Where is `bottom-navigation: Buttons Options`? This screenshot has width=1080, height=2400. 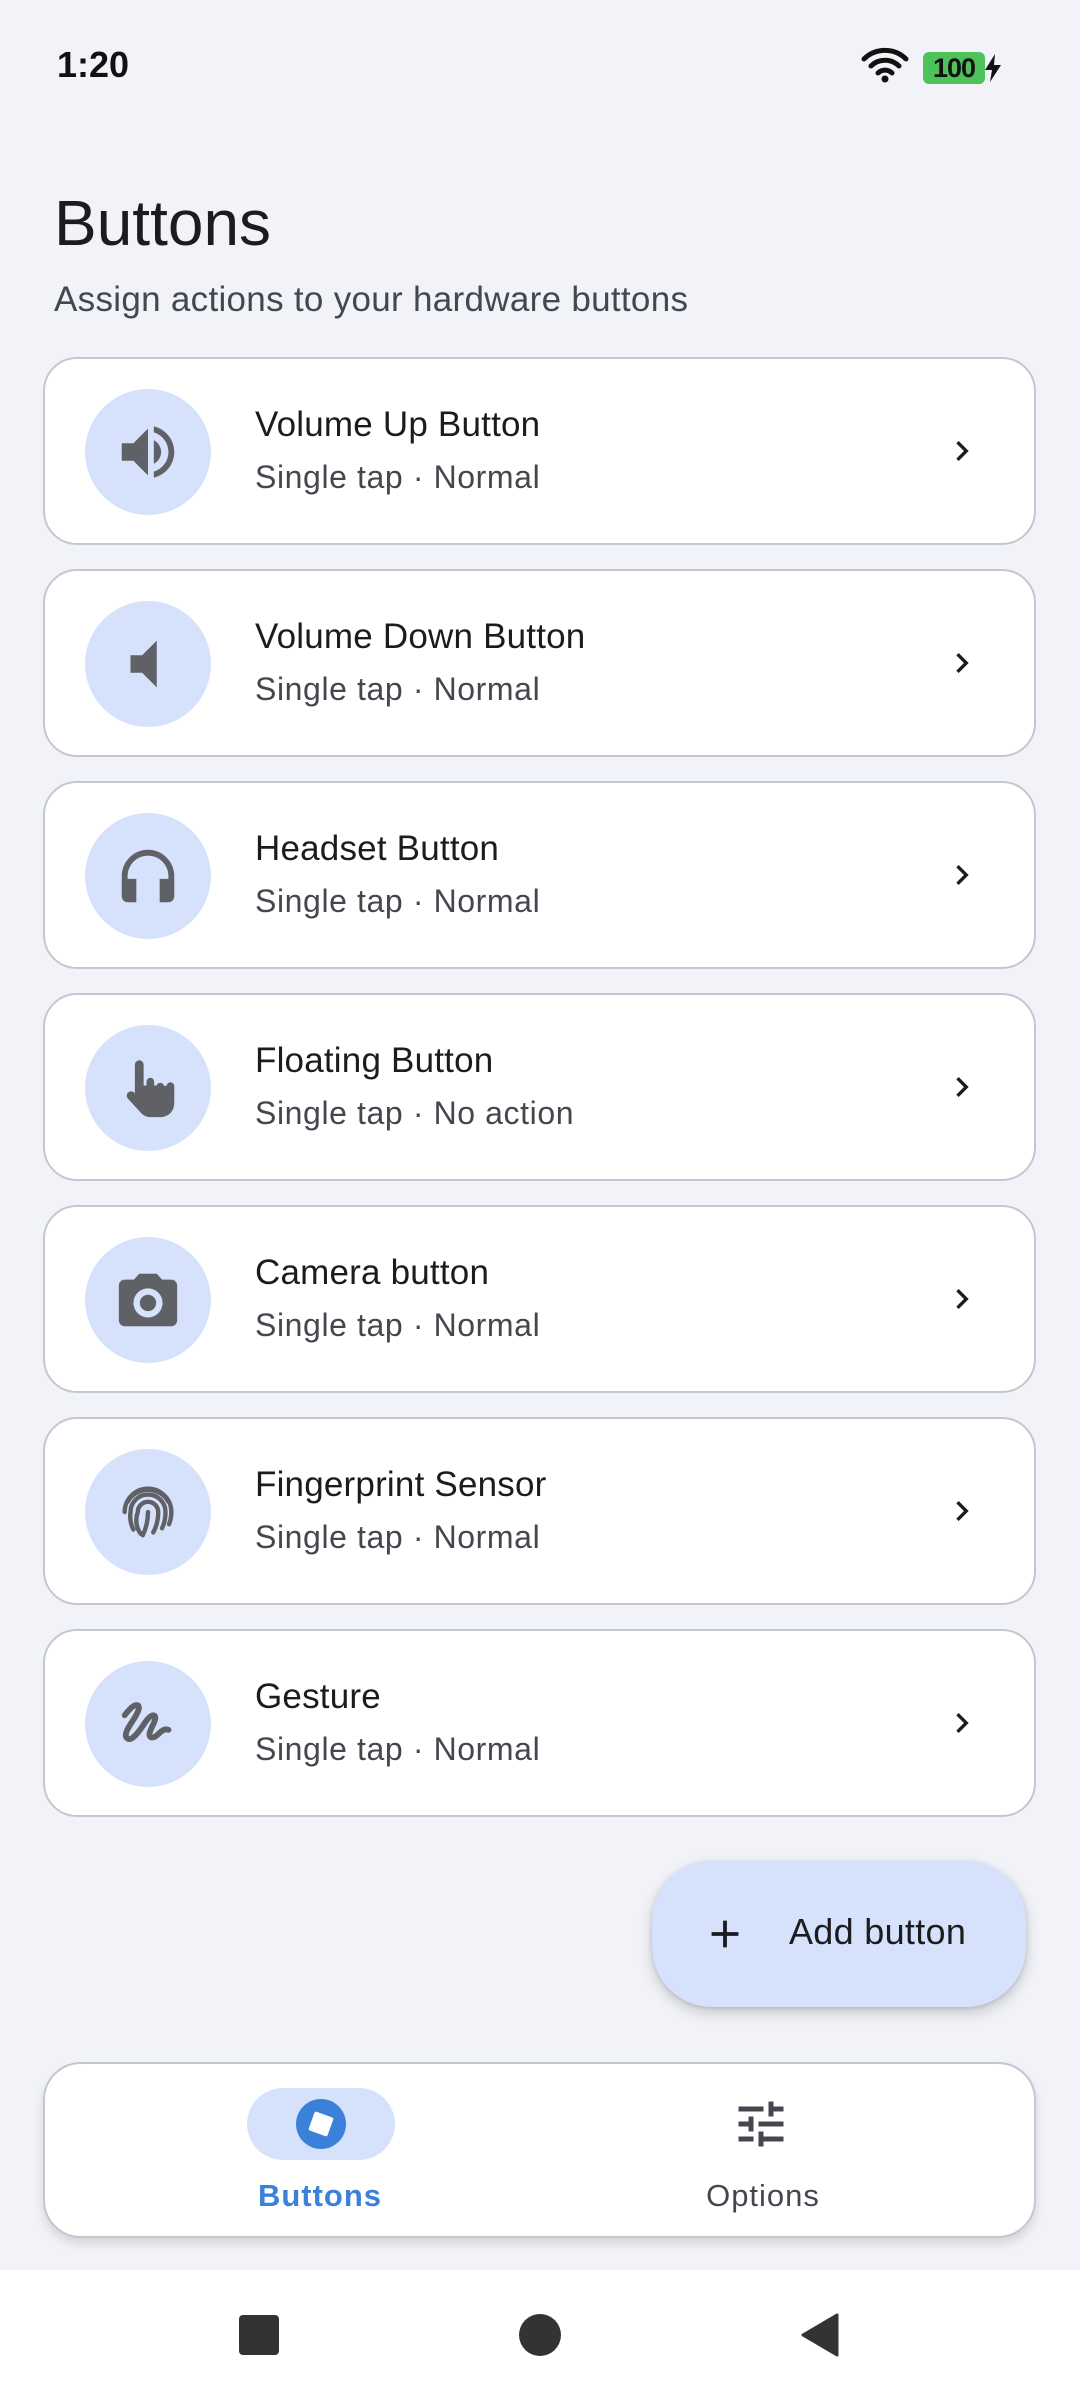 bottom-navigation: Buttons Options is located at coordinates (539, 2150).